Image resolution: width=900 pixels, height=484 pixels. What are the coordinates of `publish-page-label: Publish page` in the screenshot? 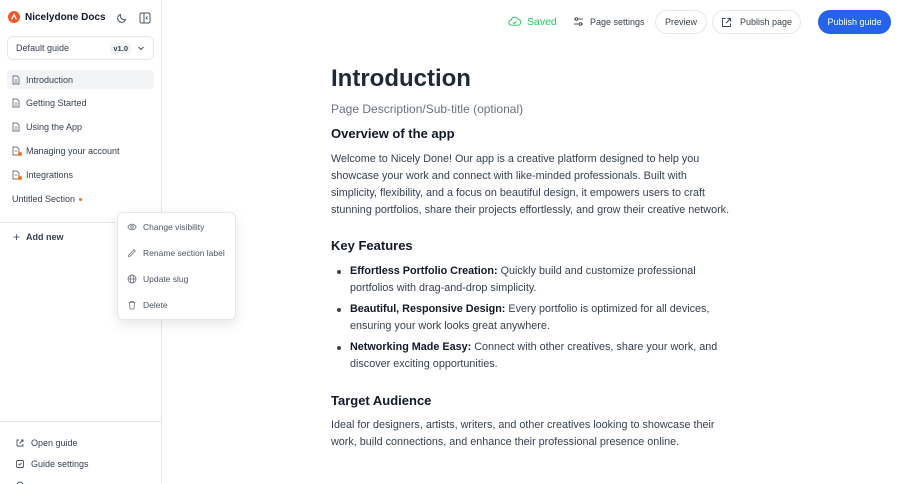 It's located at (766, 22).